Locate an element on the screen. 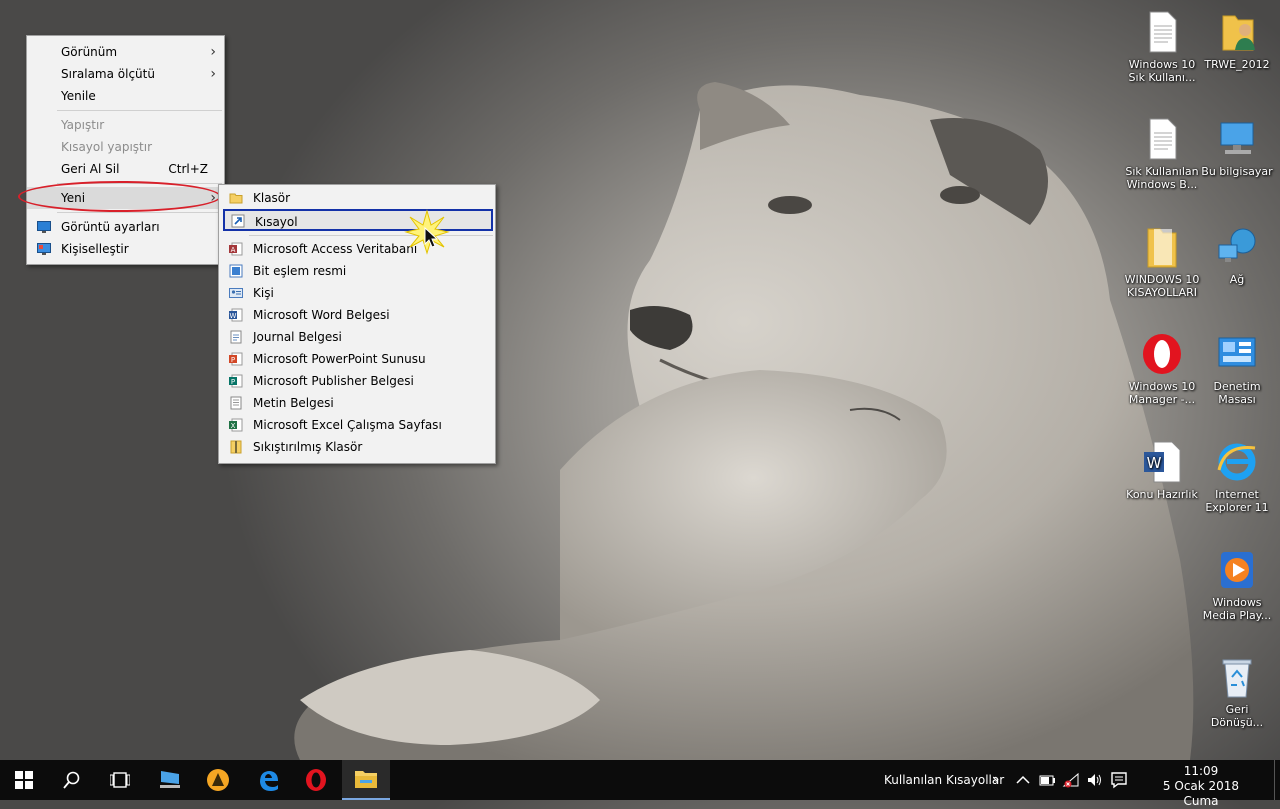 Image resolution: width=1280 pixels, height=809 pixels. svg-text: W is located at coordinates (1154, 463).